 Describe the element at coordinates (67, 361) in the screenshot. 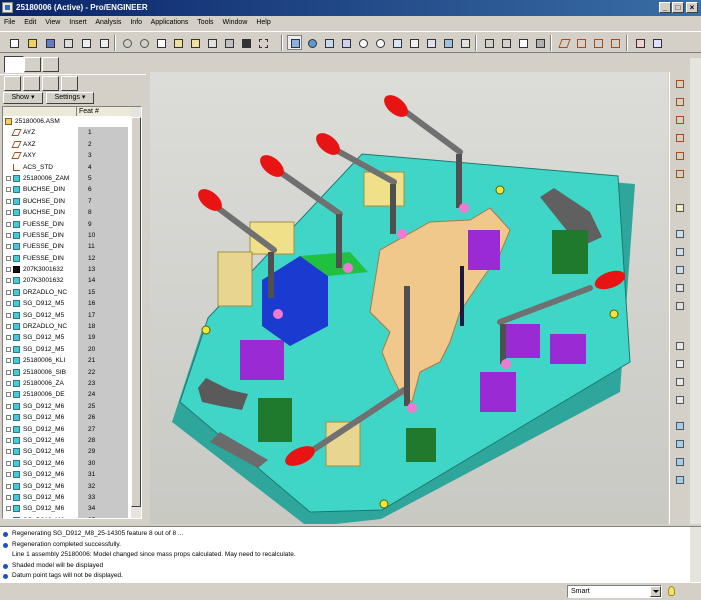

I see `tree-row: 25180006_KLI 21` at that location.